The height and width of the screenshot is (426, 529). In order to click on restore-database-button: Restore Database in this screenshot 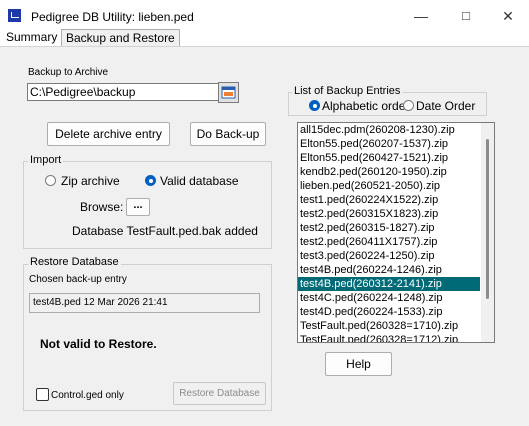, I will do `click(219, 393)`.